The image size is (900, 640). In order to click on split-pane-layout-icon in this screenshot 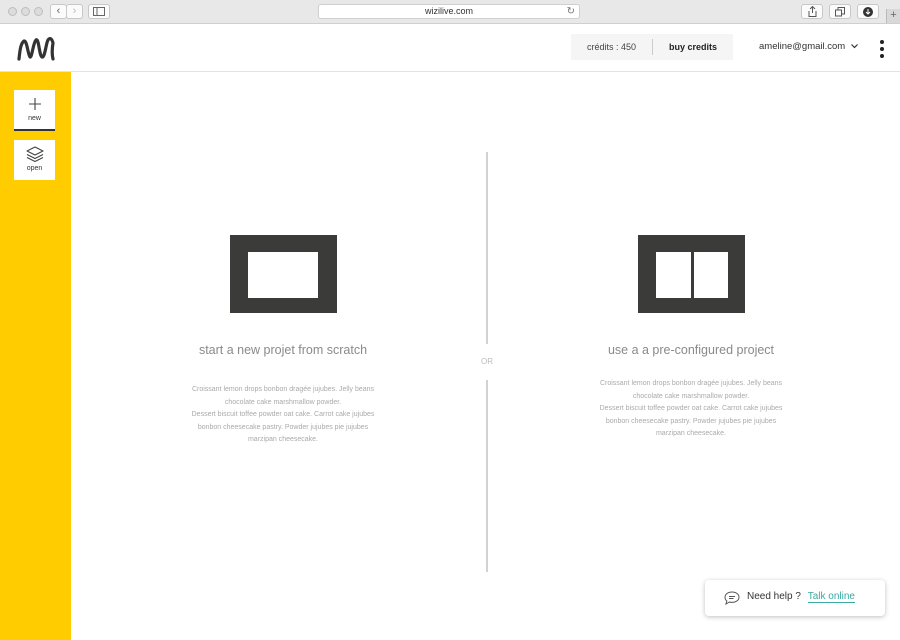, I will do `click(691, 274)`.